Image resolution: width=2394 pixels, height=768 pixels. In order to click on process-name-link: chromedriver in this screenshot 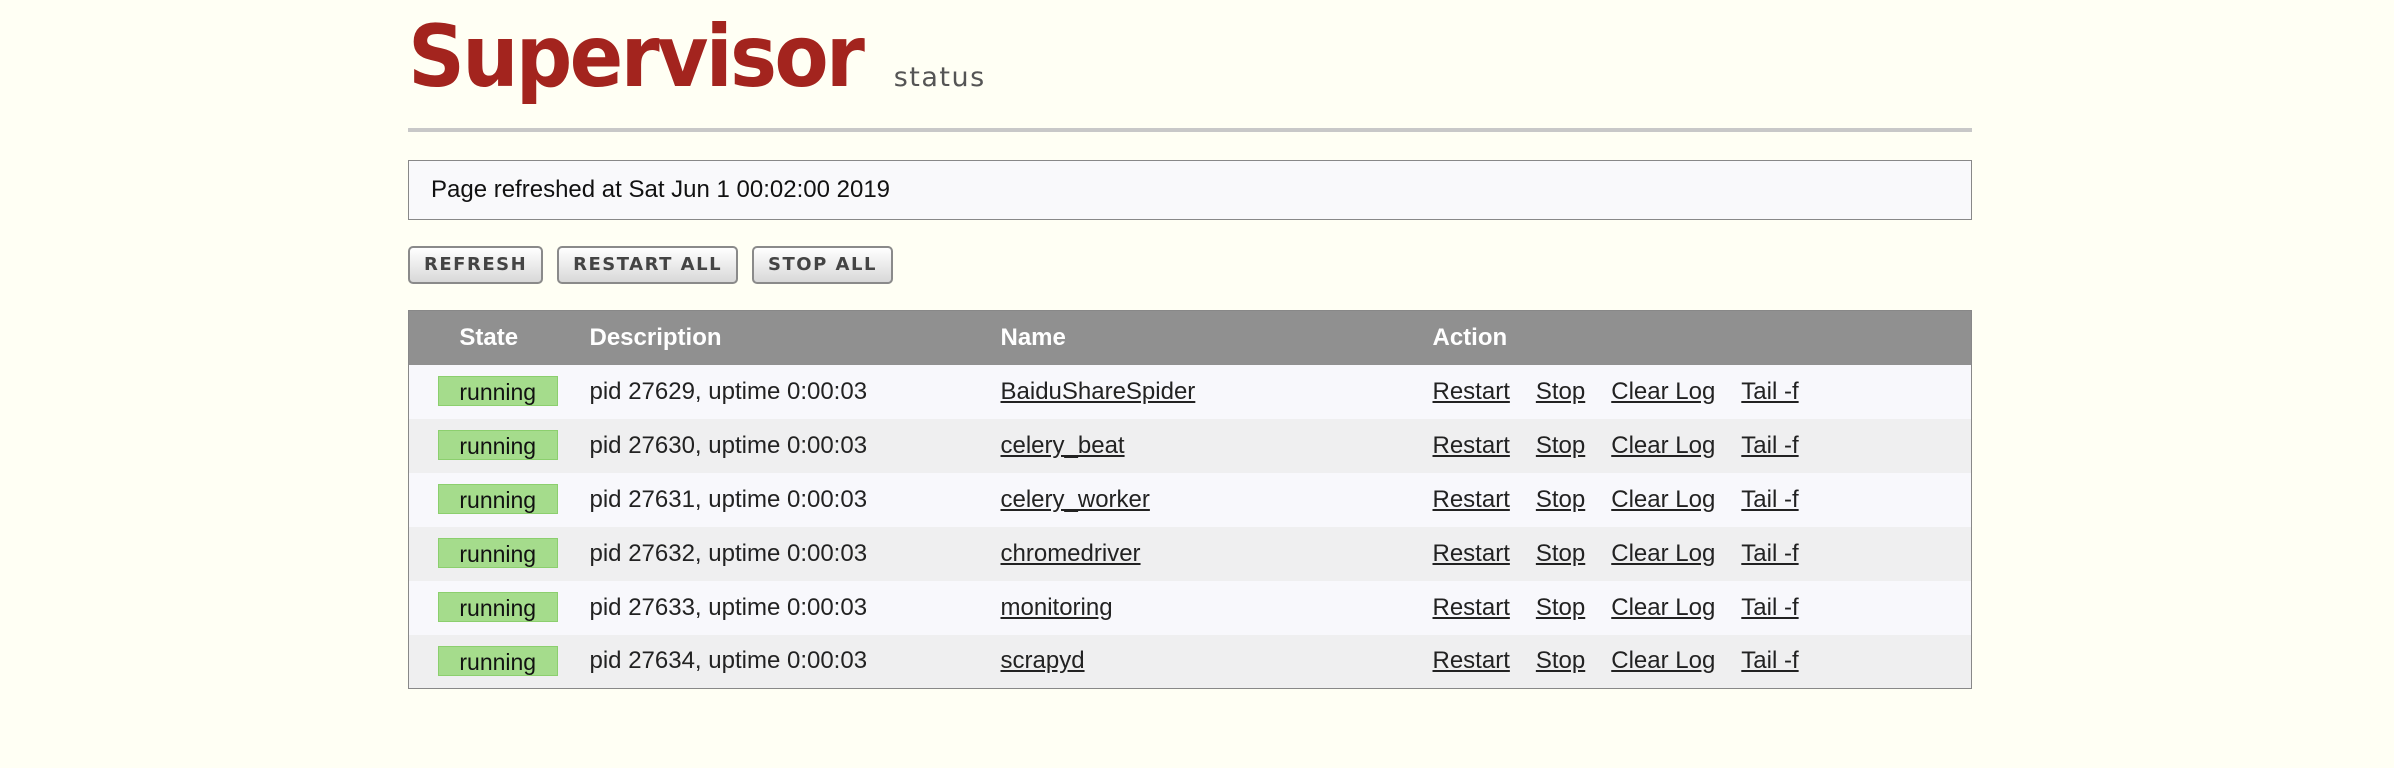, I will do `click(1071, 553)`.